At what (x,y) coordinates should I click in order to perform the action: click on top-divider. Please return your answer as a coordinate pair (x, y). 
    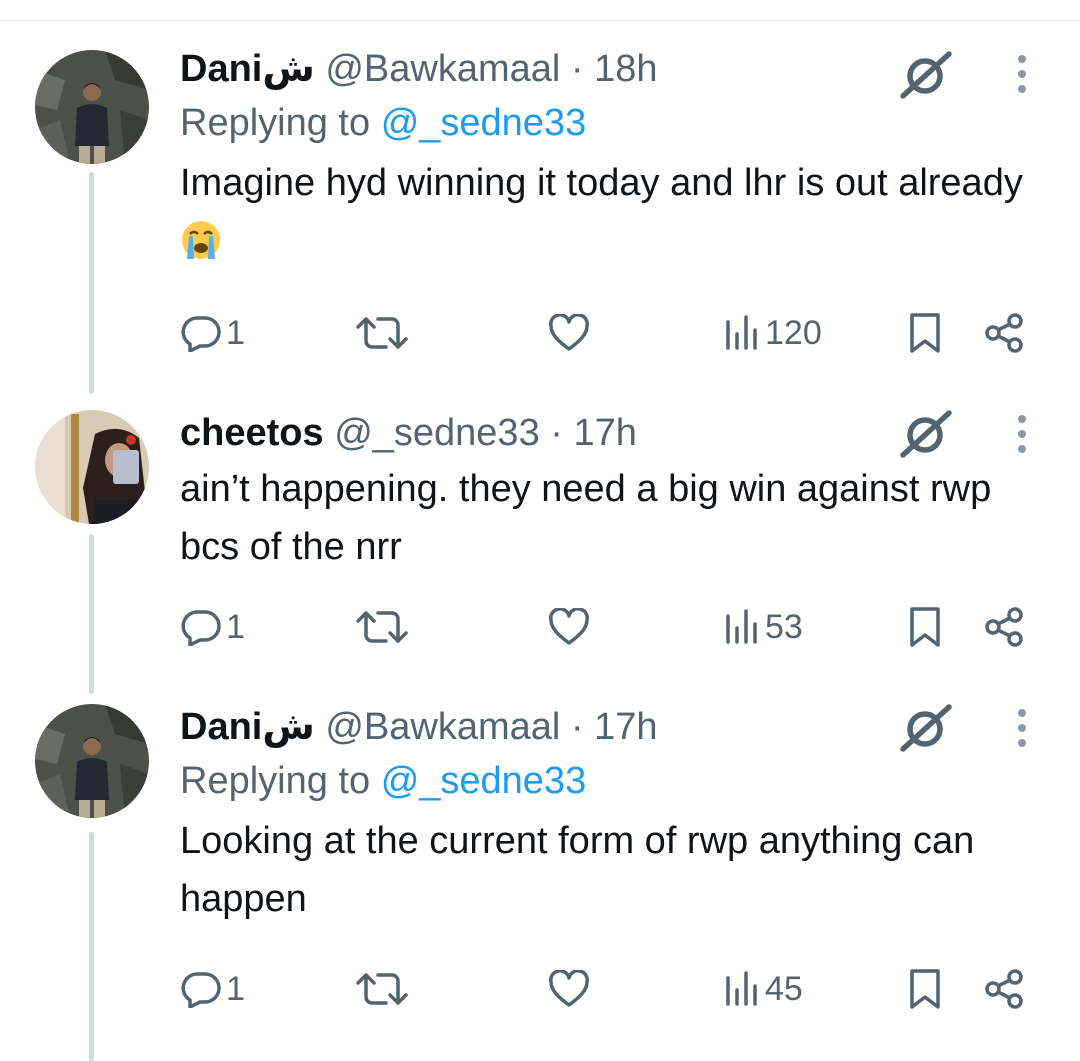
    Looking at the image, I should click on (540, 20).